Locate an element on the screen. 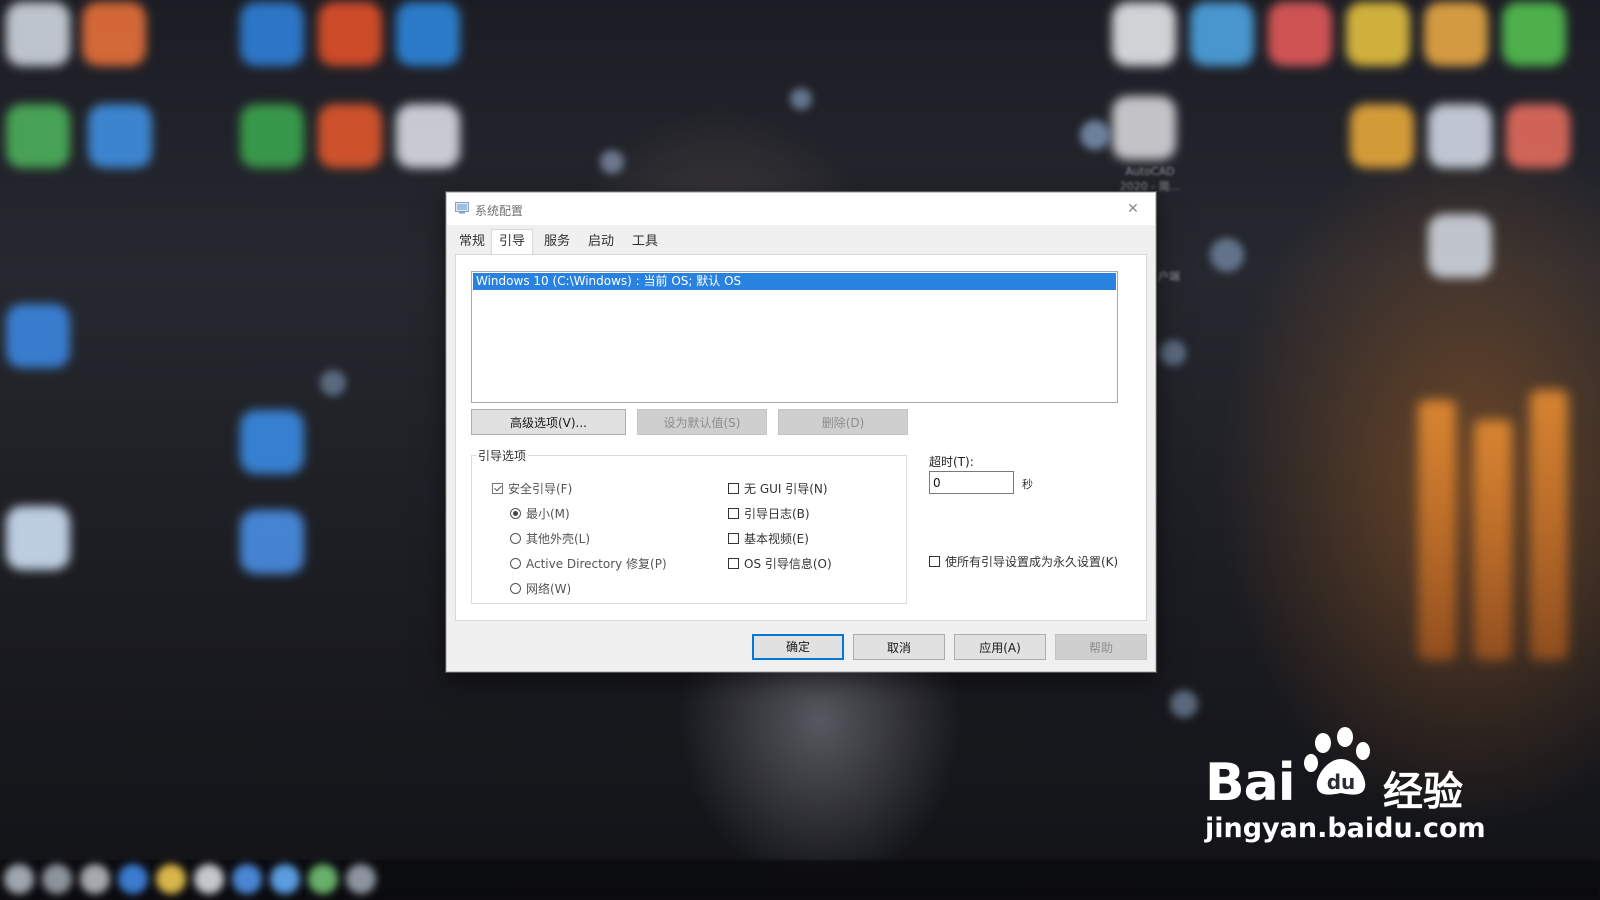  baidu-paw-icon: du is located at coordinates (1337, 761).